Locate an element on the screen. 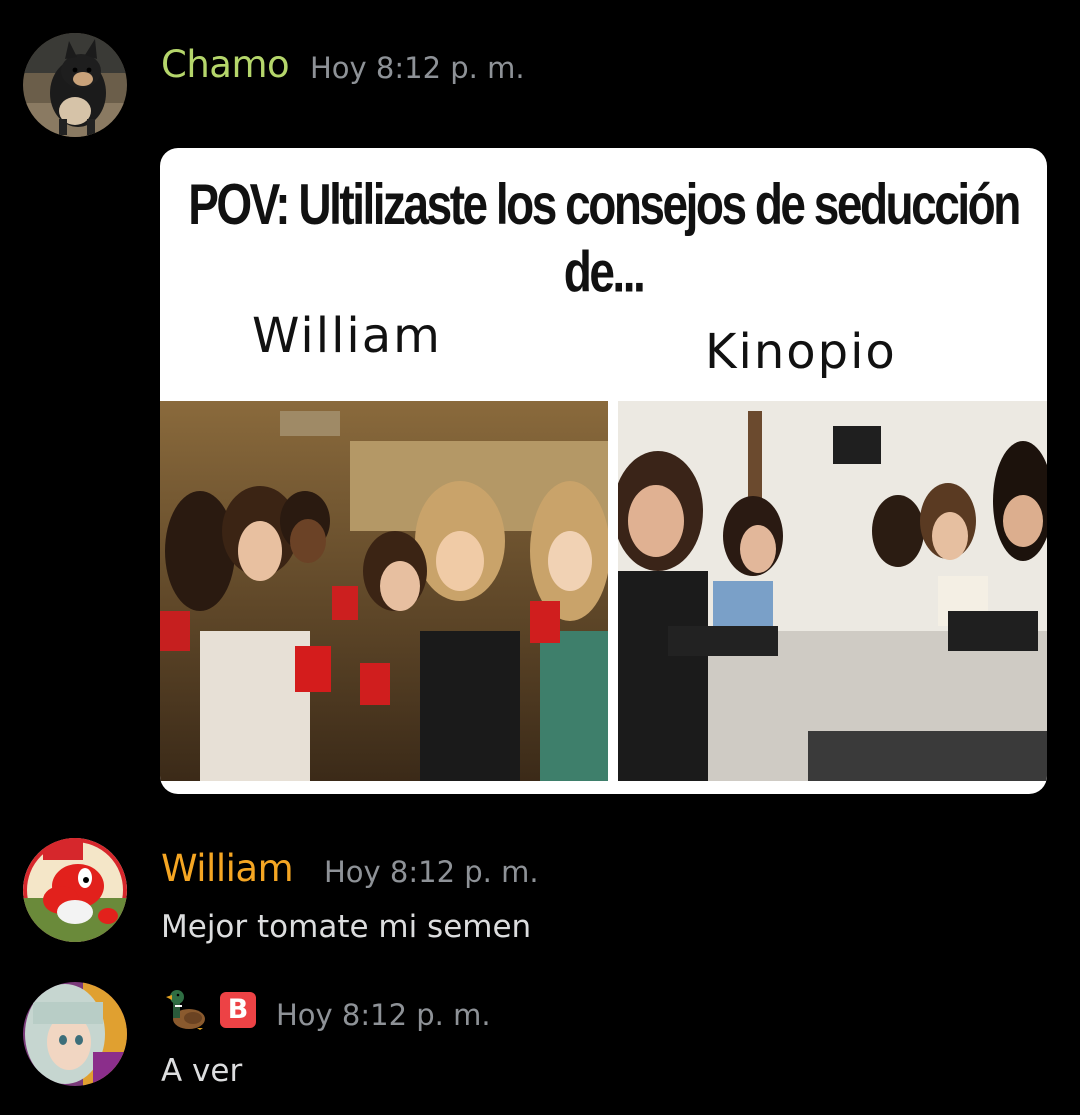  author-name: Chamo is located at coordinates (225, 64).